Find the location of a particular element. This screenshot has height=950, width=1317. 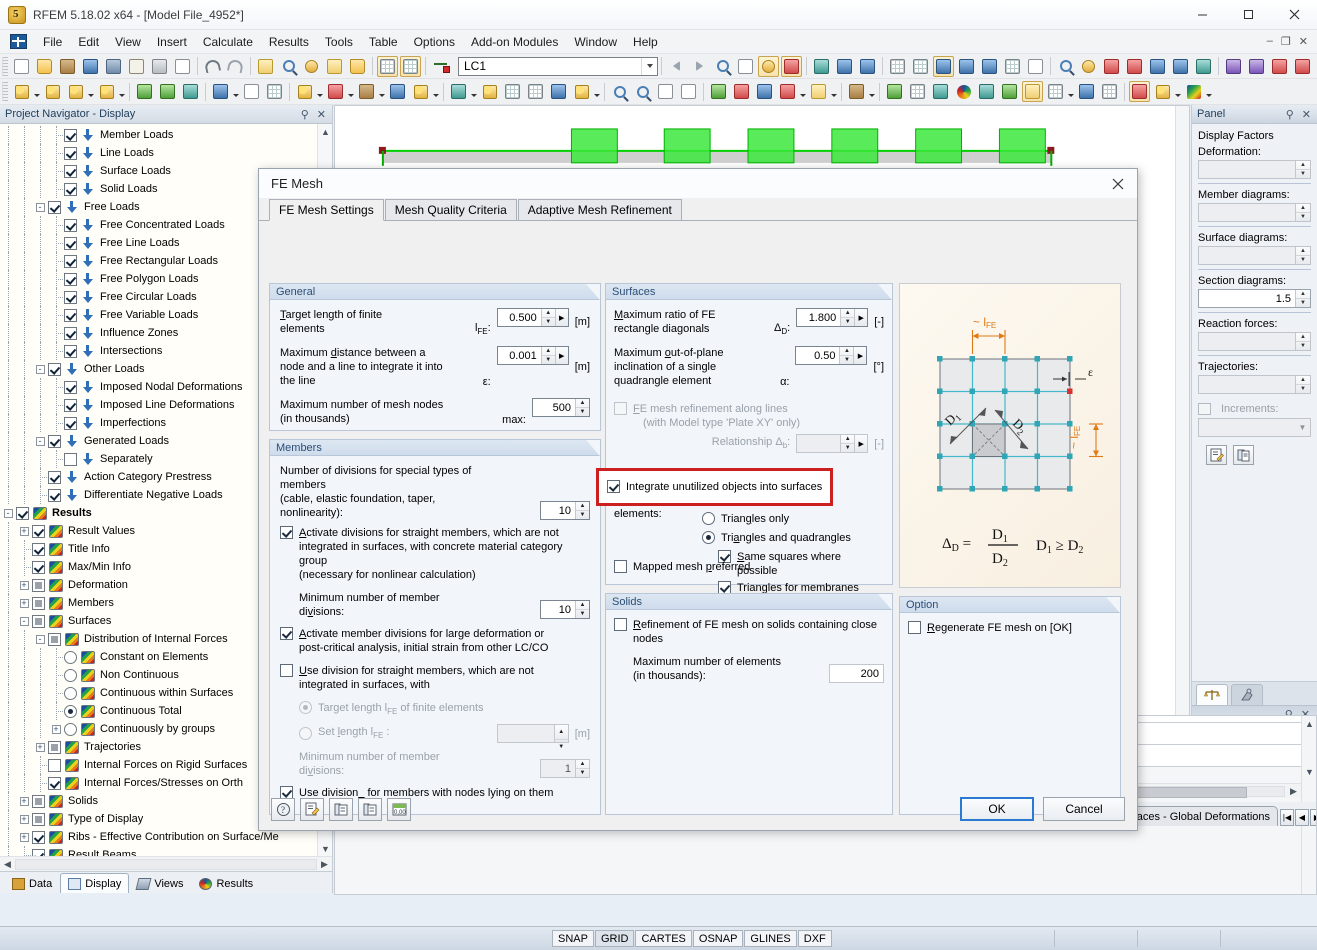

max-ratio-value is located at coordinates (819, 317).